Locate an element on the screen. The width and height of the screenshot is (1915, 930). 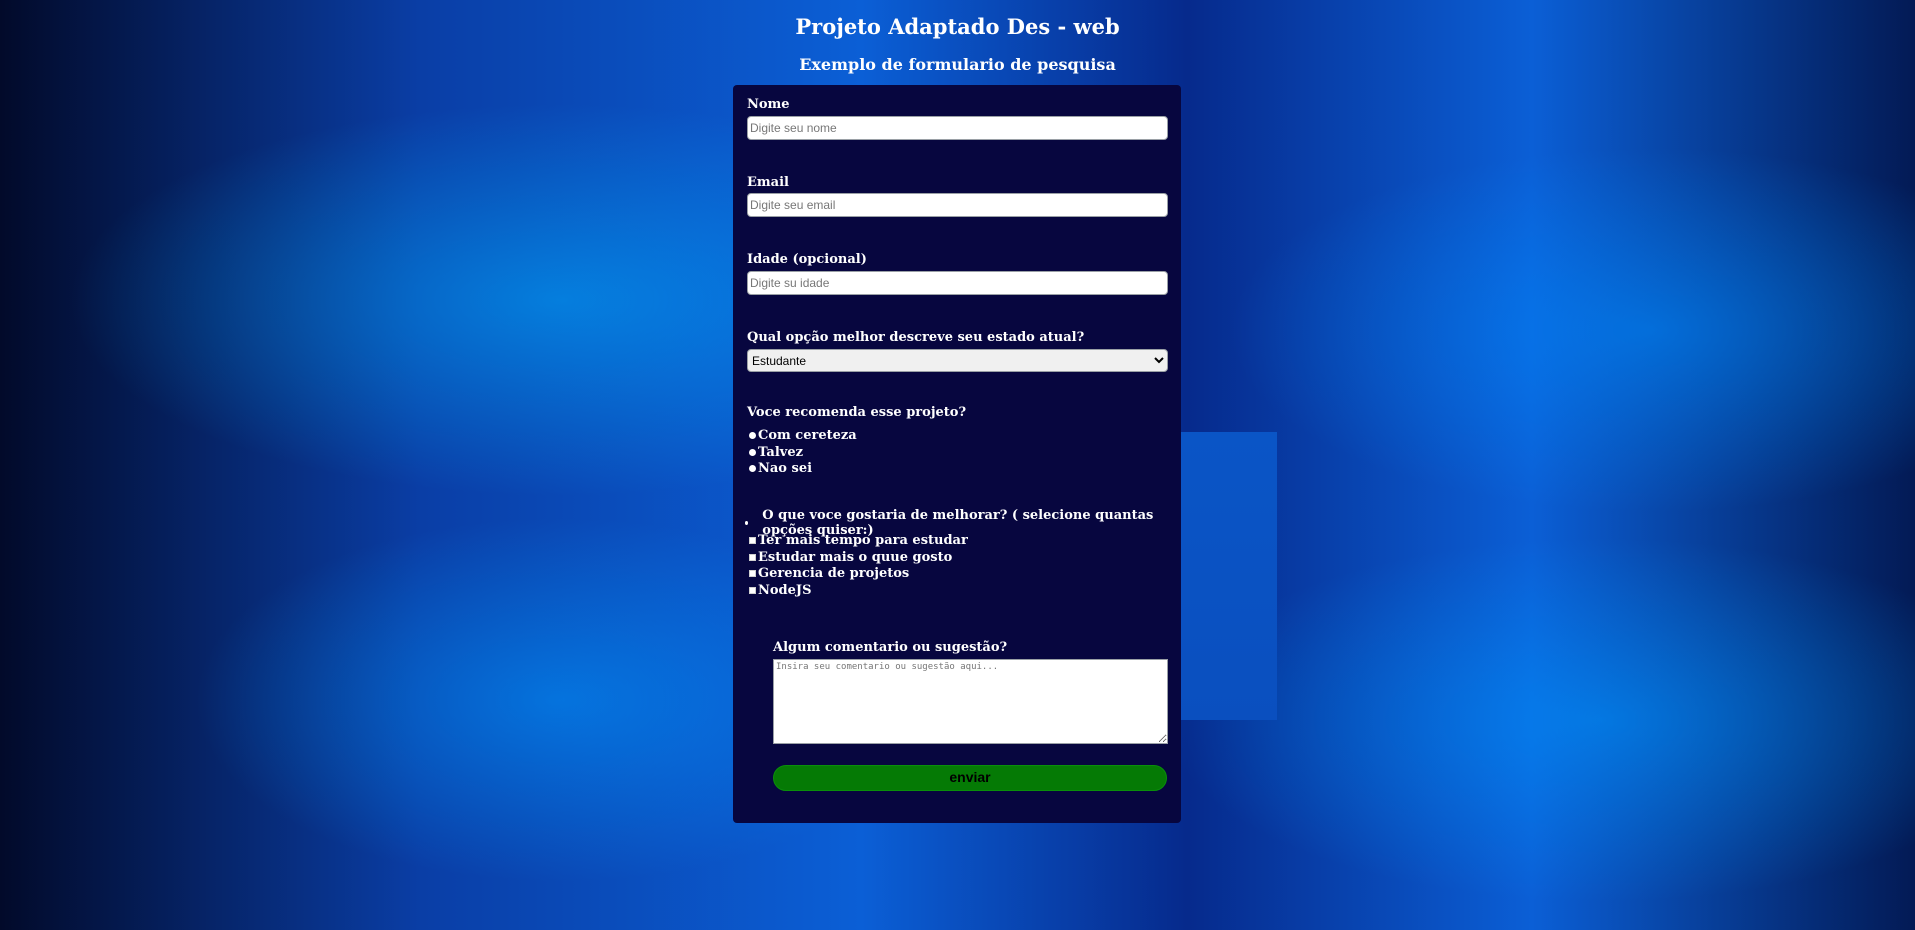
recomenda-option-1: Com cereteza is located at coordinates (803, 435).